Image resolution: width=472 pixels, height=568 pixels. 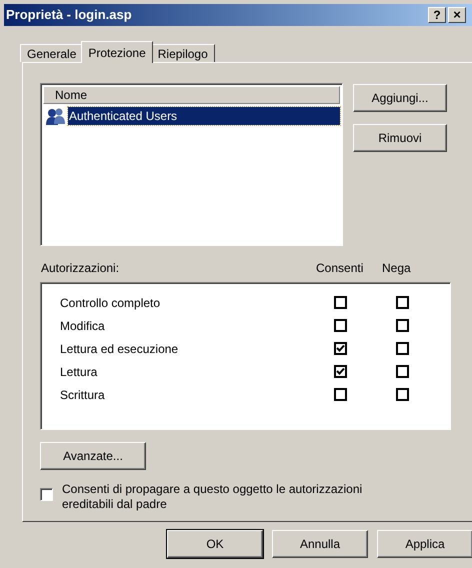 What do you see at coordinates (215, 544) in the screenshot?
I see `ok-button: OK` at bounding box center [215, 544].